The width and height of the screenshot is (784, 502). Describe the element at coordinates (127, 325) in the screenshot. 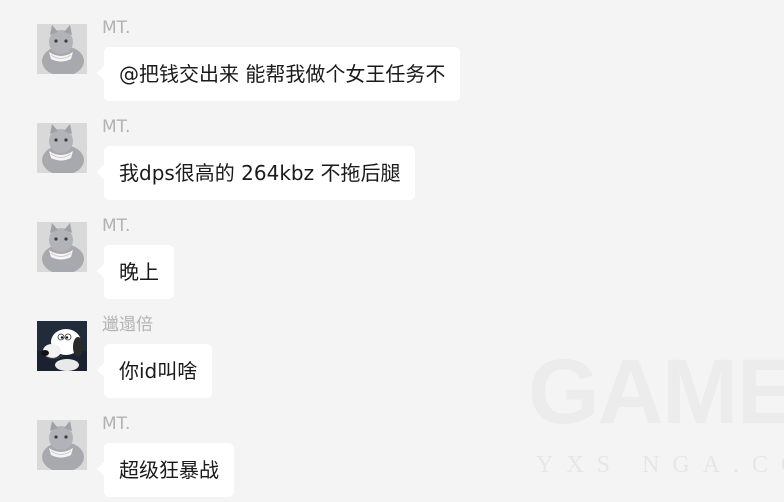

I see `sender-name: 邋遢倍` at that location.